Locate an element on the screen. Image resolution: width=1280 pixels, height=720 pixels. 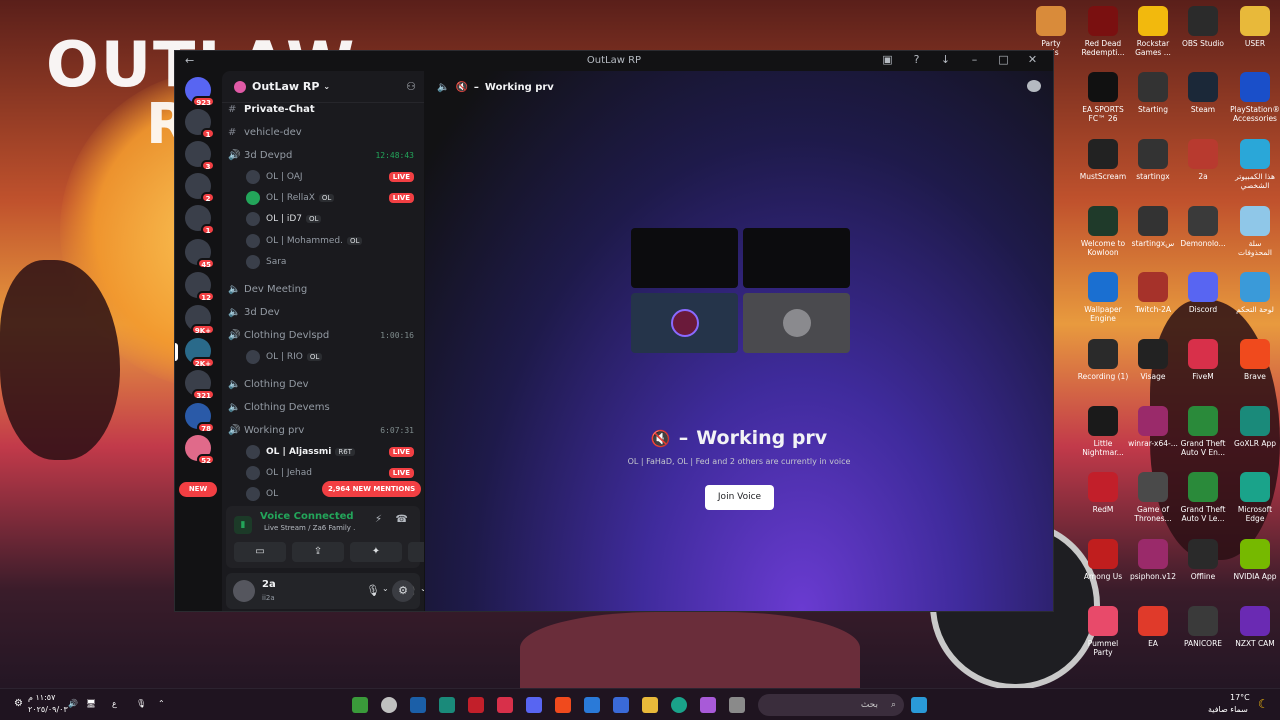
voice-user: OL | RellaX OL LIVE is located at coordinates (331, 198).